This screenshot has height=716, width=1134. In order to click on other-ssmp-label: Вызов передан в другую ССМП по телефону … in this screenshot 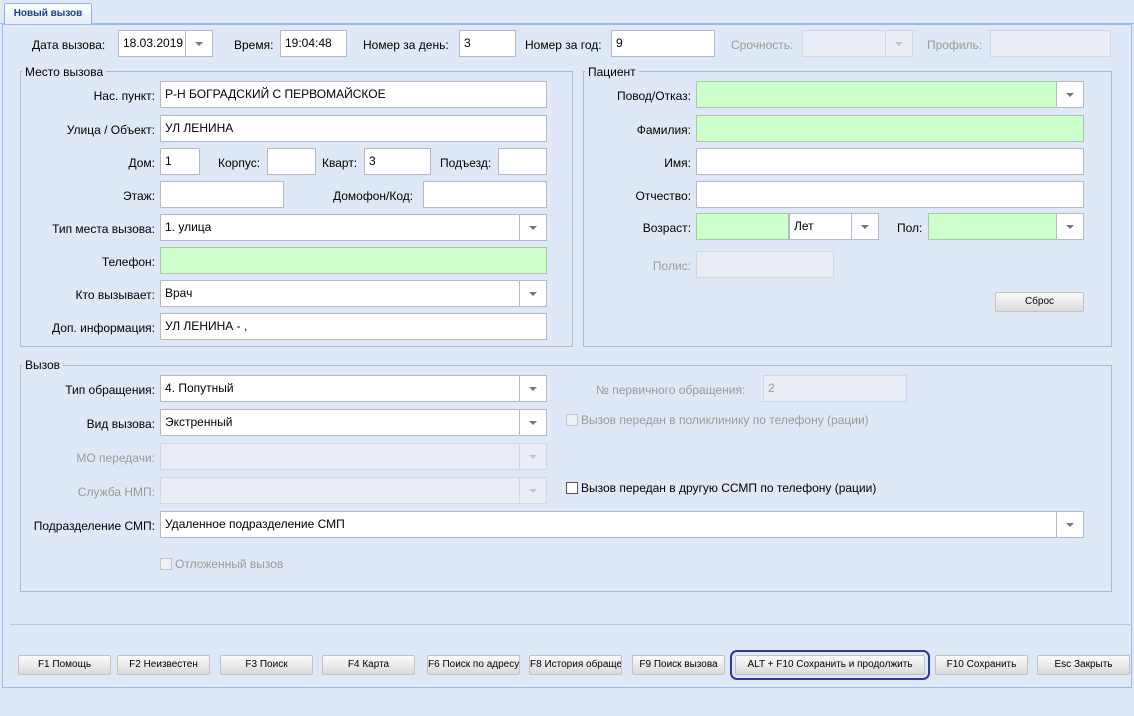, I will do `click(729, 488)`.